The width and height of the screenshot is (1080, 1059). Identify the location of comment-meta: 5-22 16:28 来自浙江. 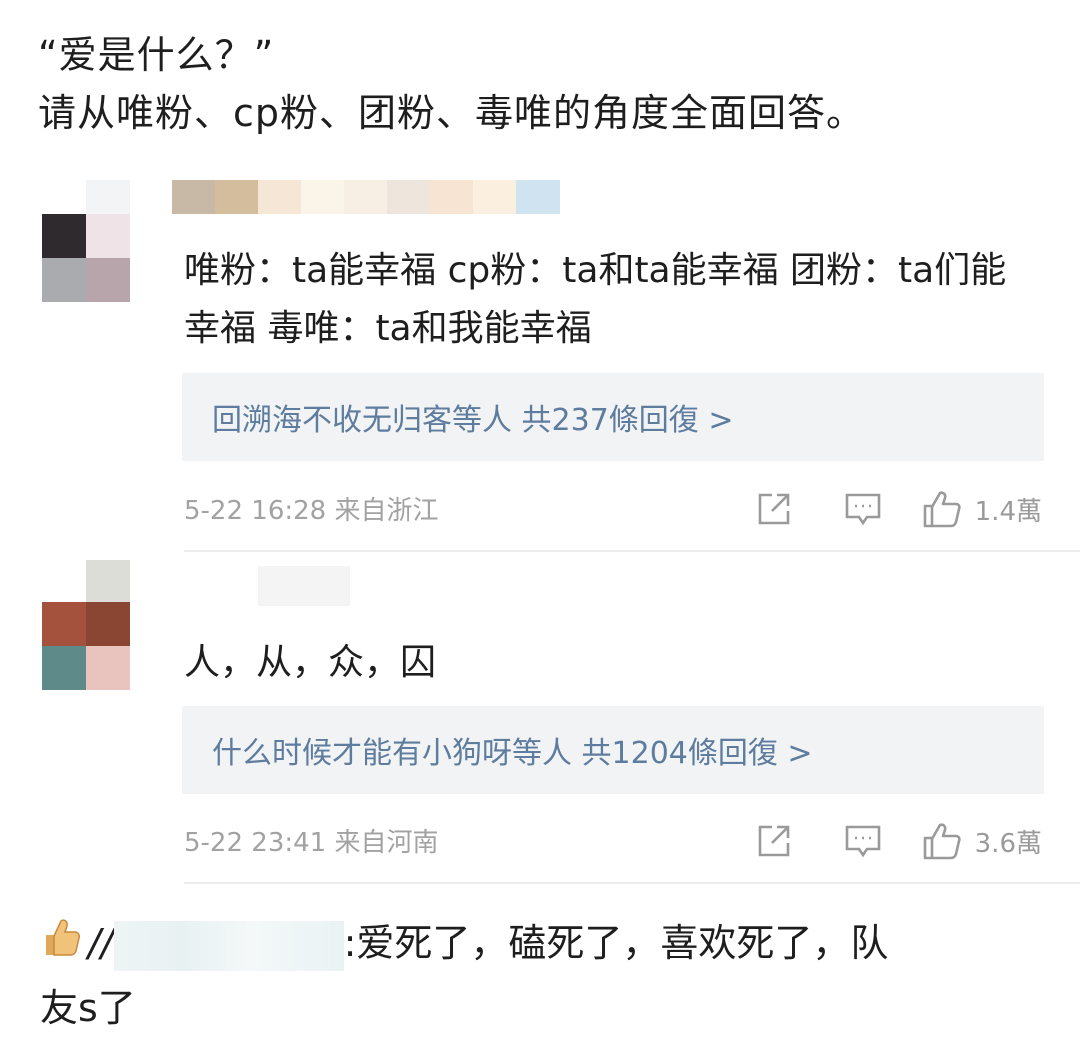
(311, 508).